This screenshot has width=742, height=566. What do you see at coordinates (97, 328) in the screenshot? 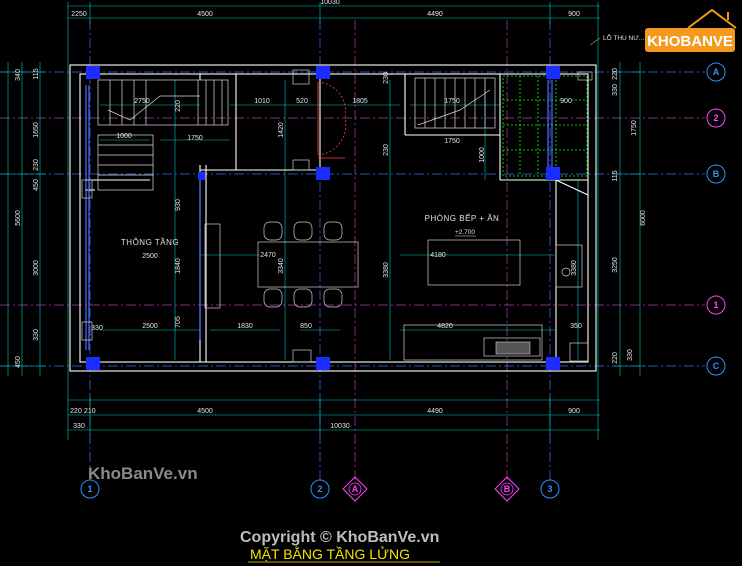
I see `dim-int-32: 330` at bounding box center [97, 328].